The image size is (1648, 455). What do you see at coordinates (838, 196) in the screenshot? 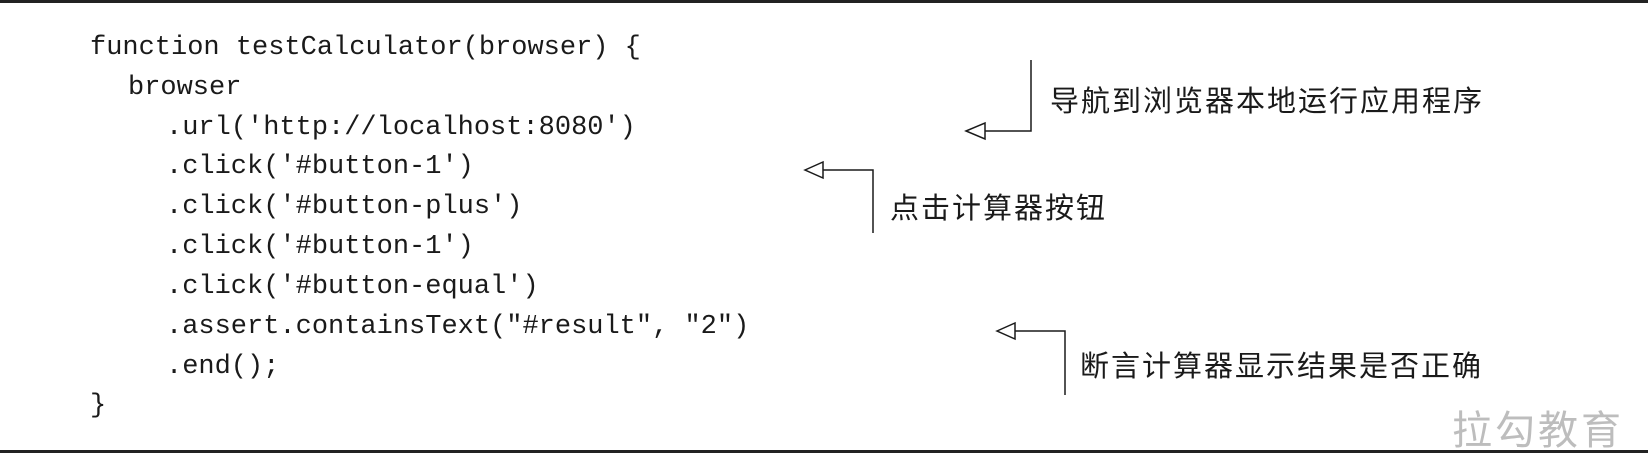
I see `callout-connector-click-buttons` at bounding box center [838, 196].